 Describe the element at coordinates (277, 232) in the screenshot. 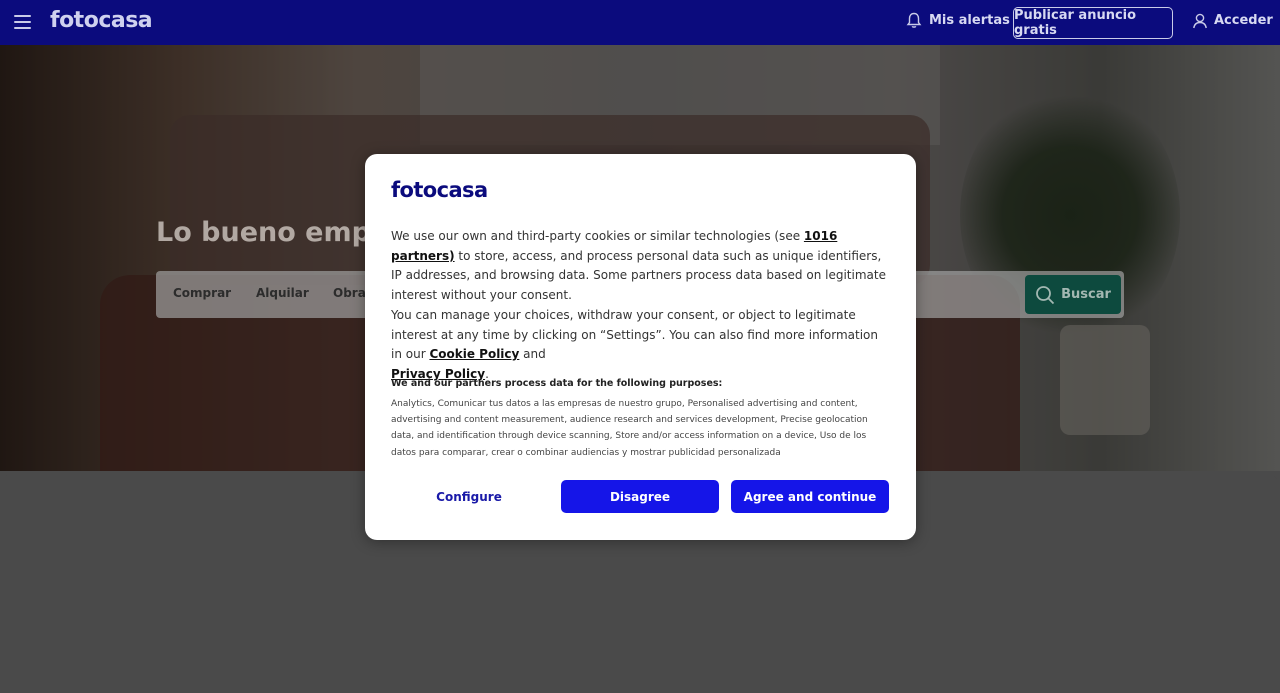

I see `hero-title: Lo bueno empie` at that location.